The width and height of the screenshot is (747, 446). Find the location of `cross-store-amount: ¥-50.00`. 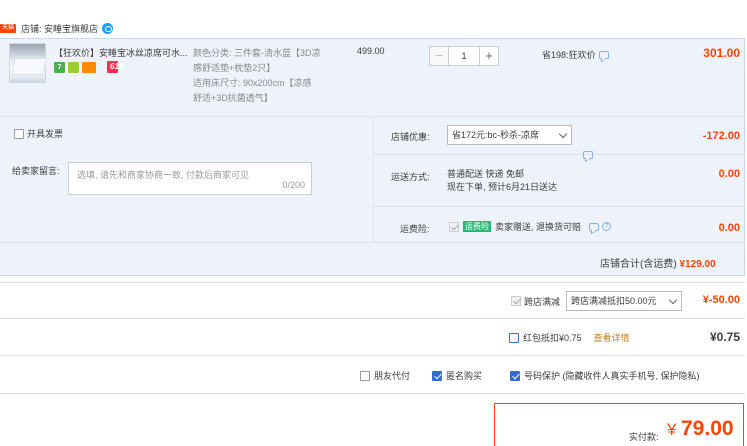

cross-store-amount: ¥-50.00 is located at coordinates (721, 300).